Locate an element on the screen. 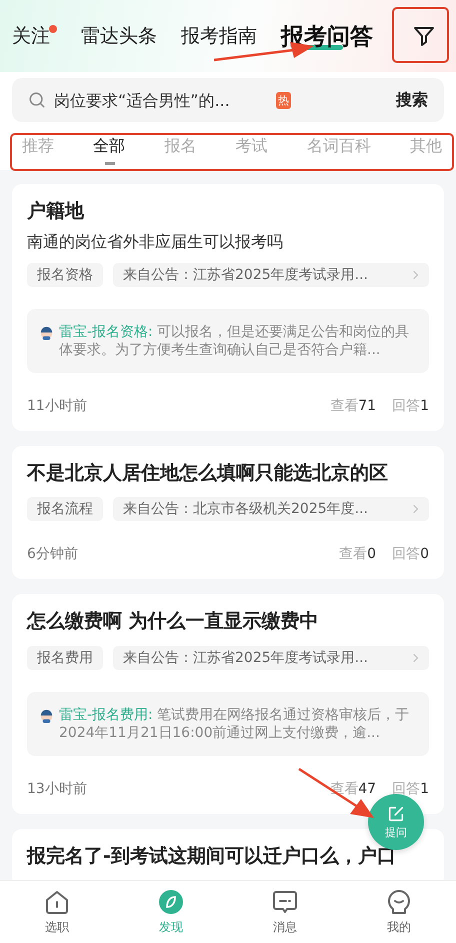  question-card: 不是北京人居住地怎么填啊只能选北京的区 报名流程 来自公告：北京市各级机关2025年度... 6分钟前 查看0 回答0 is located at coordinates (228, 513).